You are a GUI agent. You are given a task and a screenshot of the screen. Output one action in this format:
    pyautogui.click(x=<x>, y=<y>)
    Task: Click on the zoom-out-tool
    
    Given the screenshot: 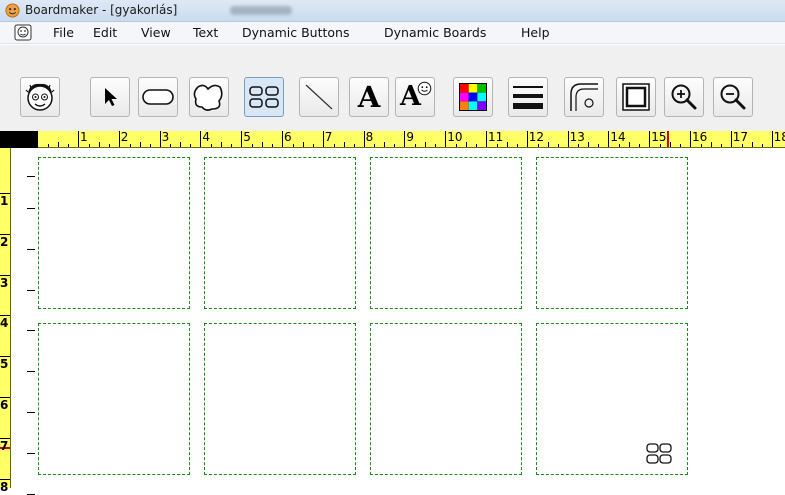 What is the action you would take?
    pyautogui.click(x=733, y=97)
    